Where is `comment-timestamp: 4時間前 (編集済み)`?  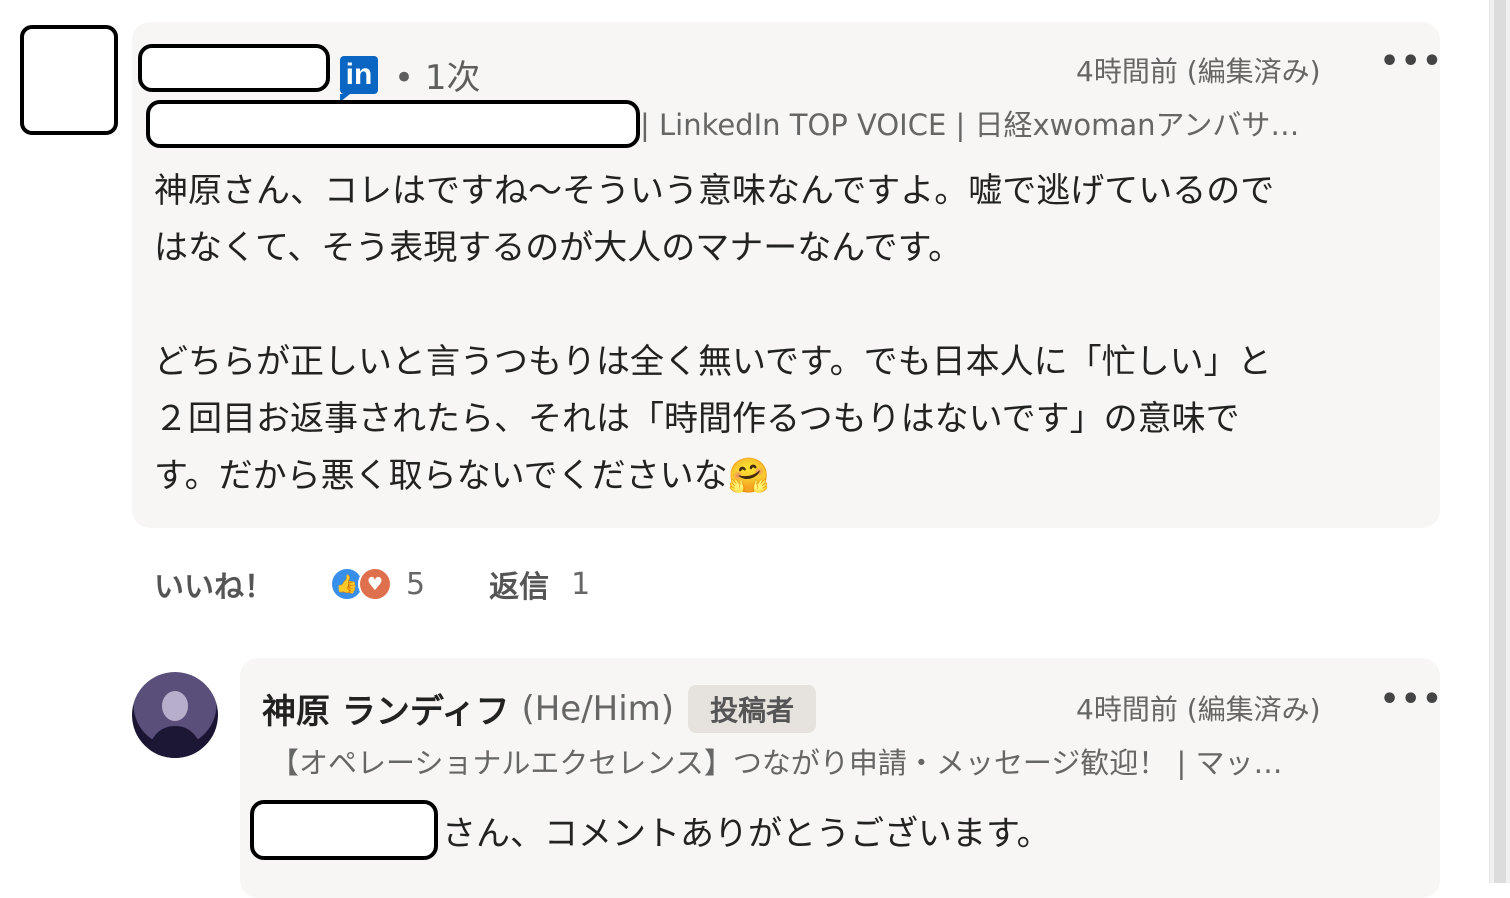 comment-timestamp: 4時間前 (編集済み) is located at coordinates (1198, 71).